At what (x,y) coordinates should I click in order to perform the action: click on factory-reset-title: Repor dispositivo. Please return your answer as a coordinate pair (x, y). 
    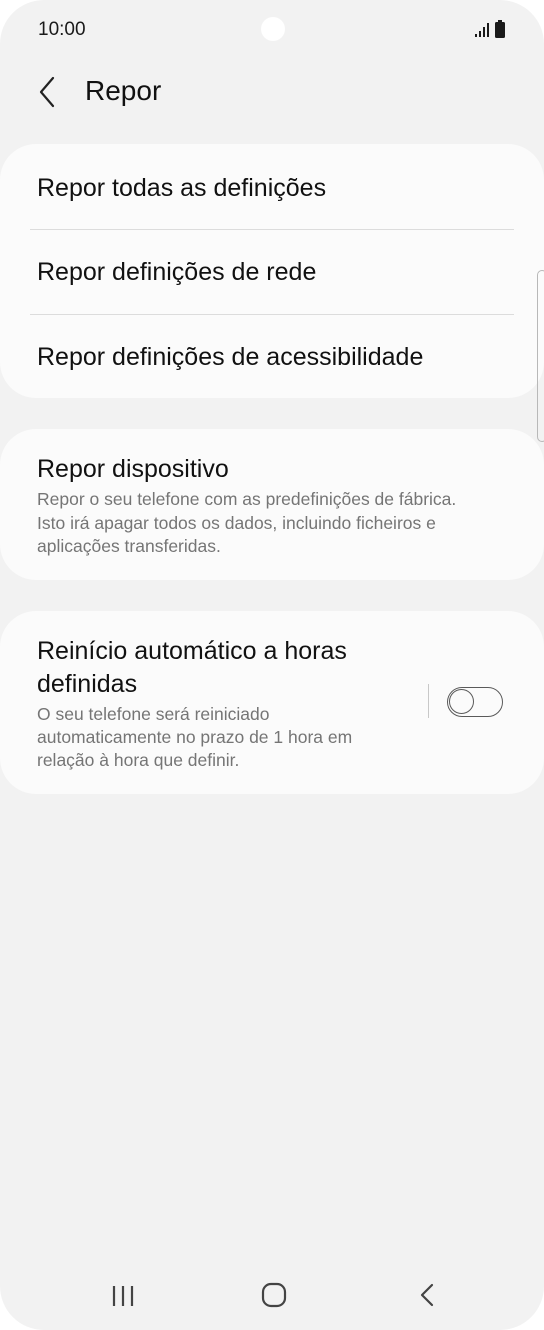
    Looking at the image, I should click on (133, 469).